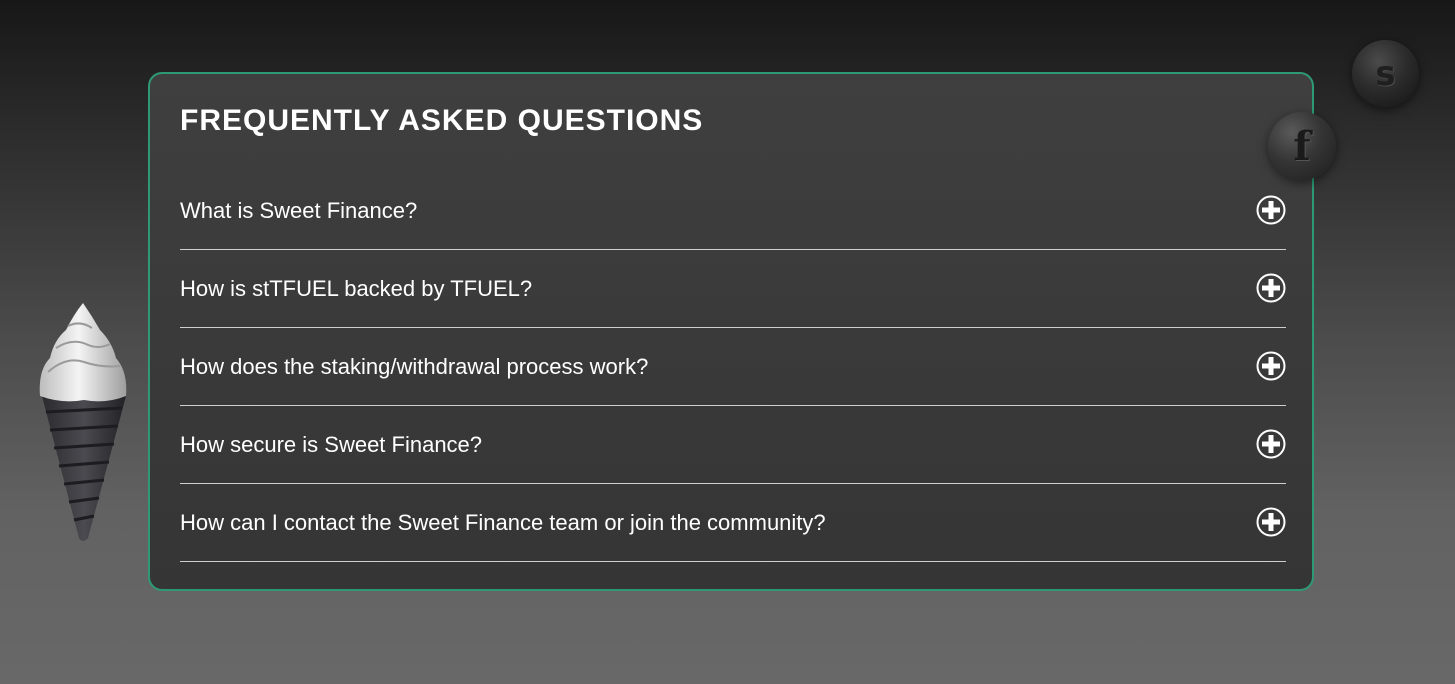 This screenshot has width=1455, height=684. I want to click on coin-f-letter: f, so click(1302, 146).